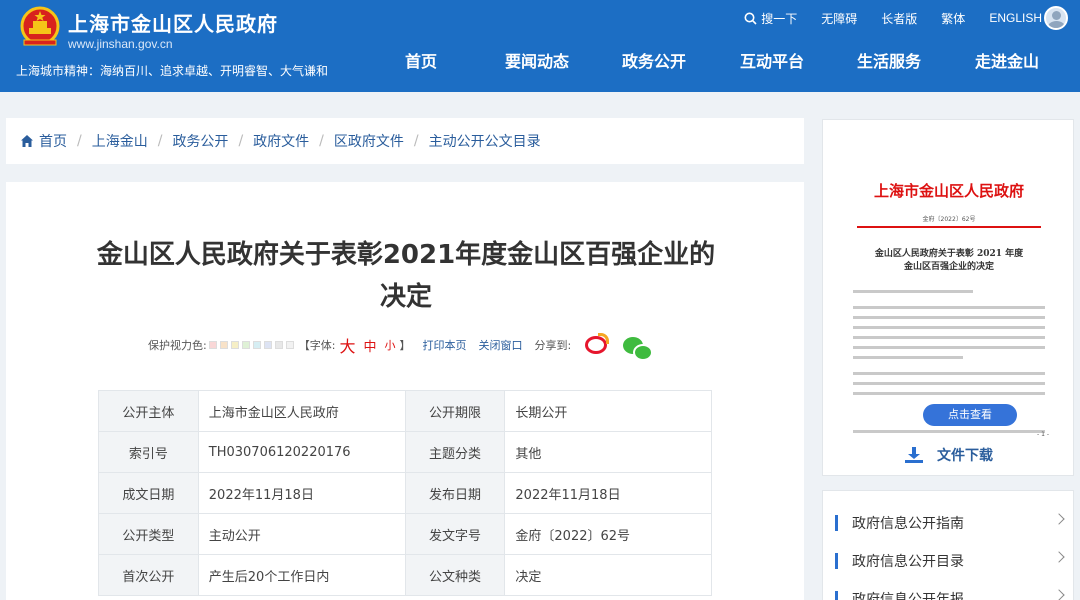 The height and width of the screenshot is (600, 1080). I want to click on font-size-medium: 中, so click(369, 345).